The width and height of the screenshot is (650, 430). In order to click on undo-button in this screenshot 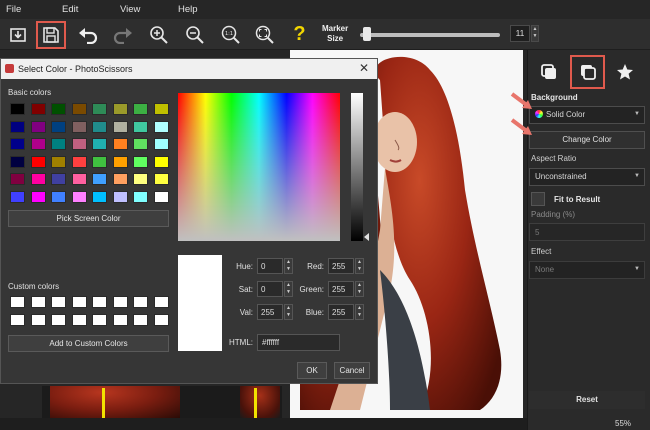, I will do `click(87, 34)`.